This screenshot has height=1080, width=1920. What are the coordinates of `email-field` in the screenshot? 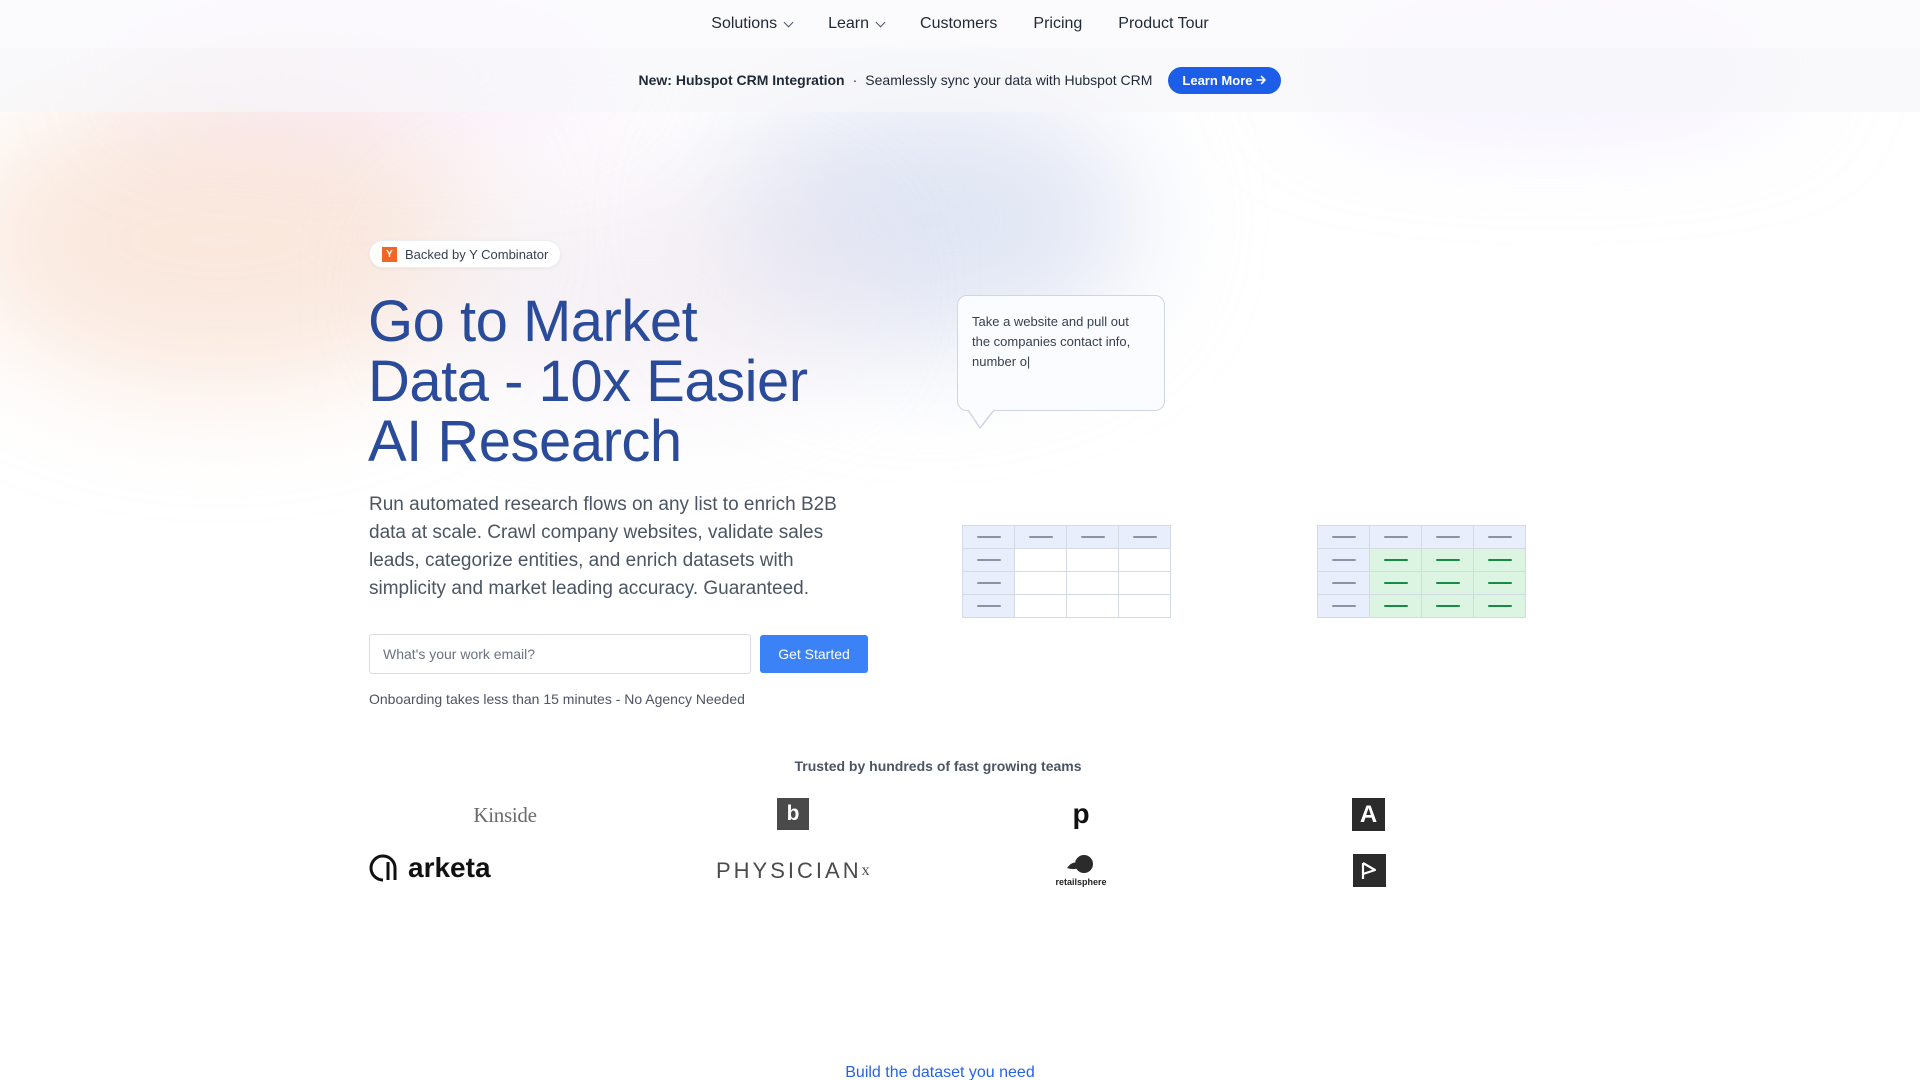 It's located at (560, 654).